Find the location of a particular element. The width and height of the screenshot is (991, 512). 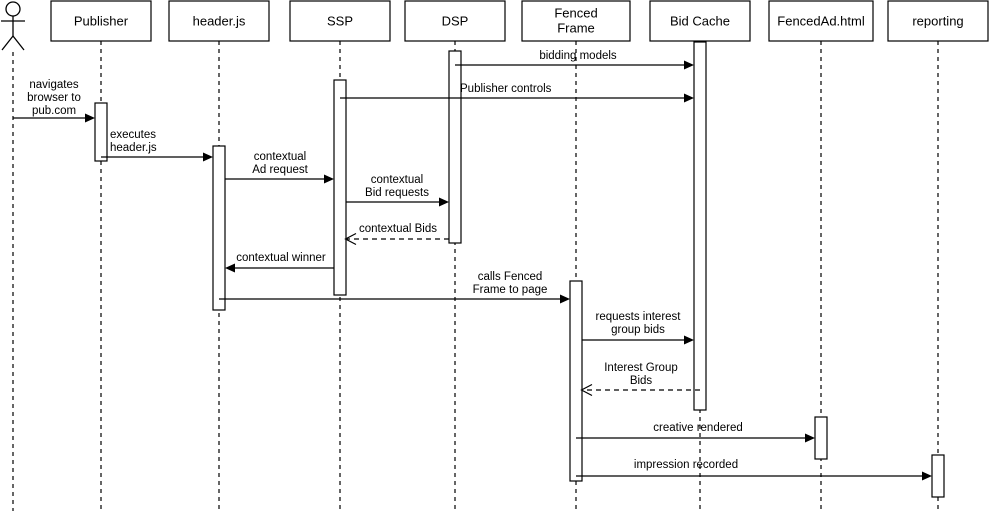

message-interest-group-bids: Interest Group Bids is located at coordinates (640, 379).